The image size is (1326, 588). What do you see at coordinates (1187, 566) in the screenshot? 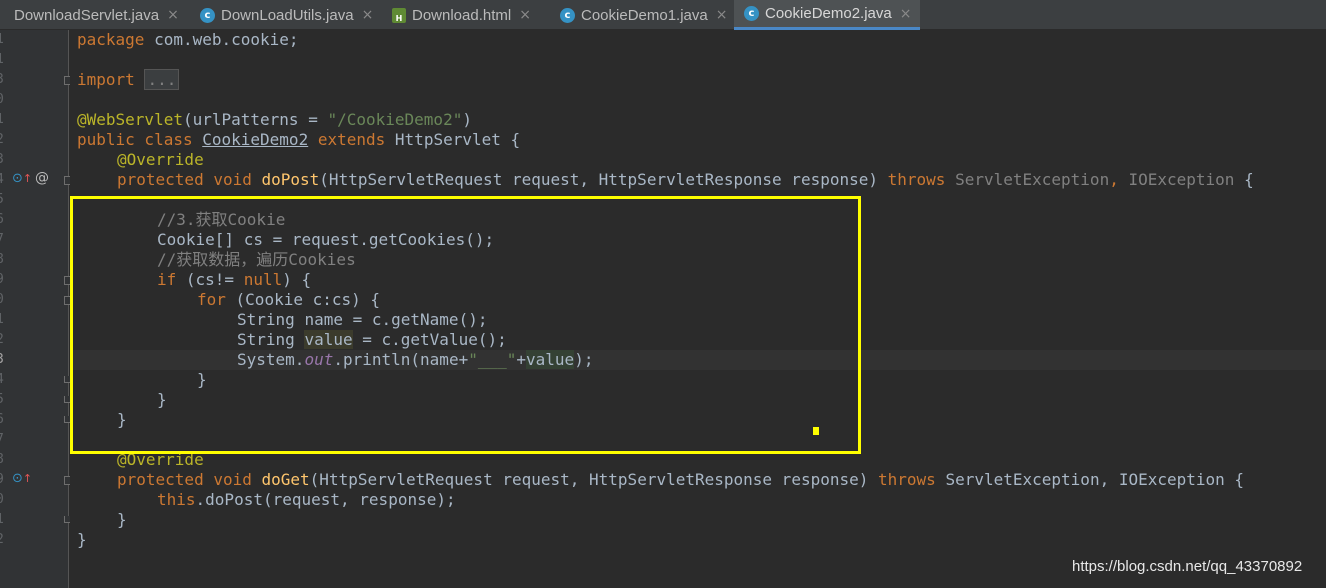
I see `watermark: https://blog.csdn.net/qq_43370892` at bounding box center [1187, 566].